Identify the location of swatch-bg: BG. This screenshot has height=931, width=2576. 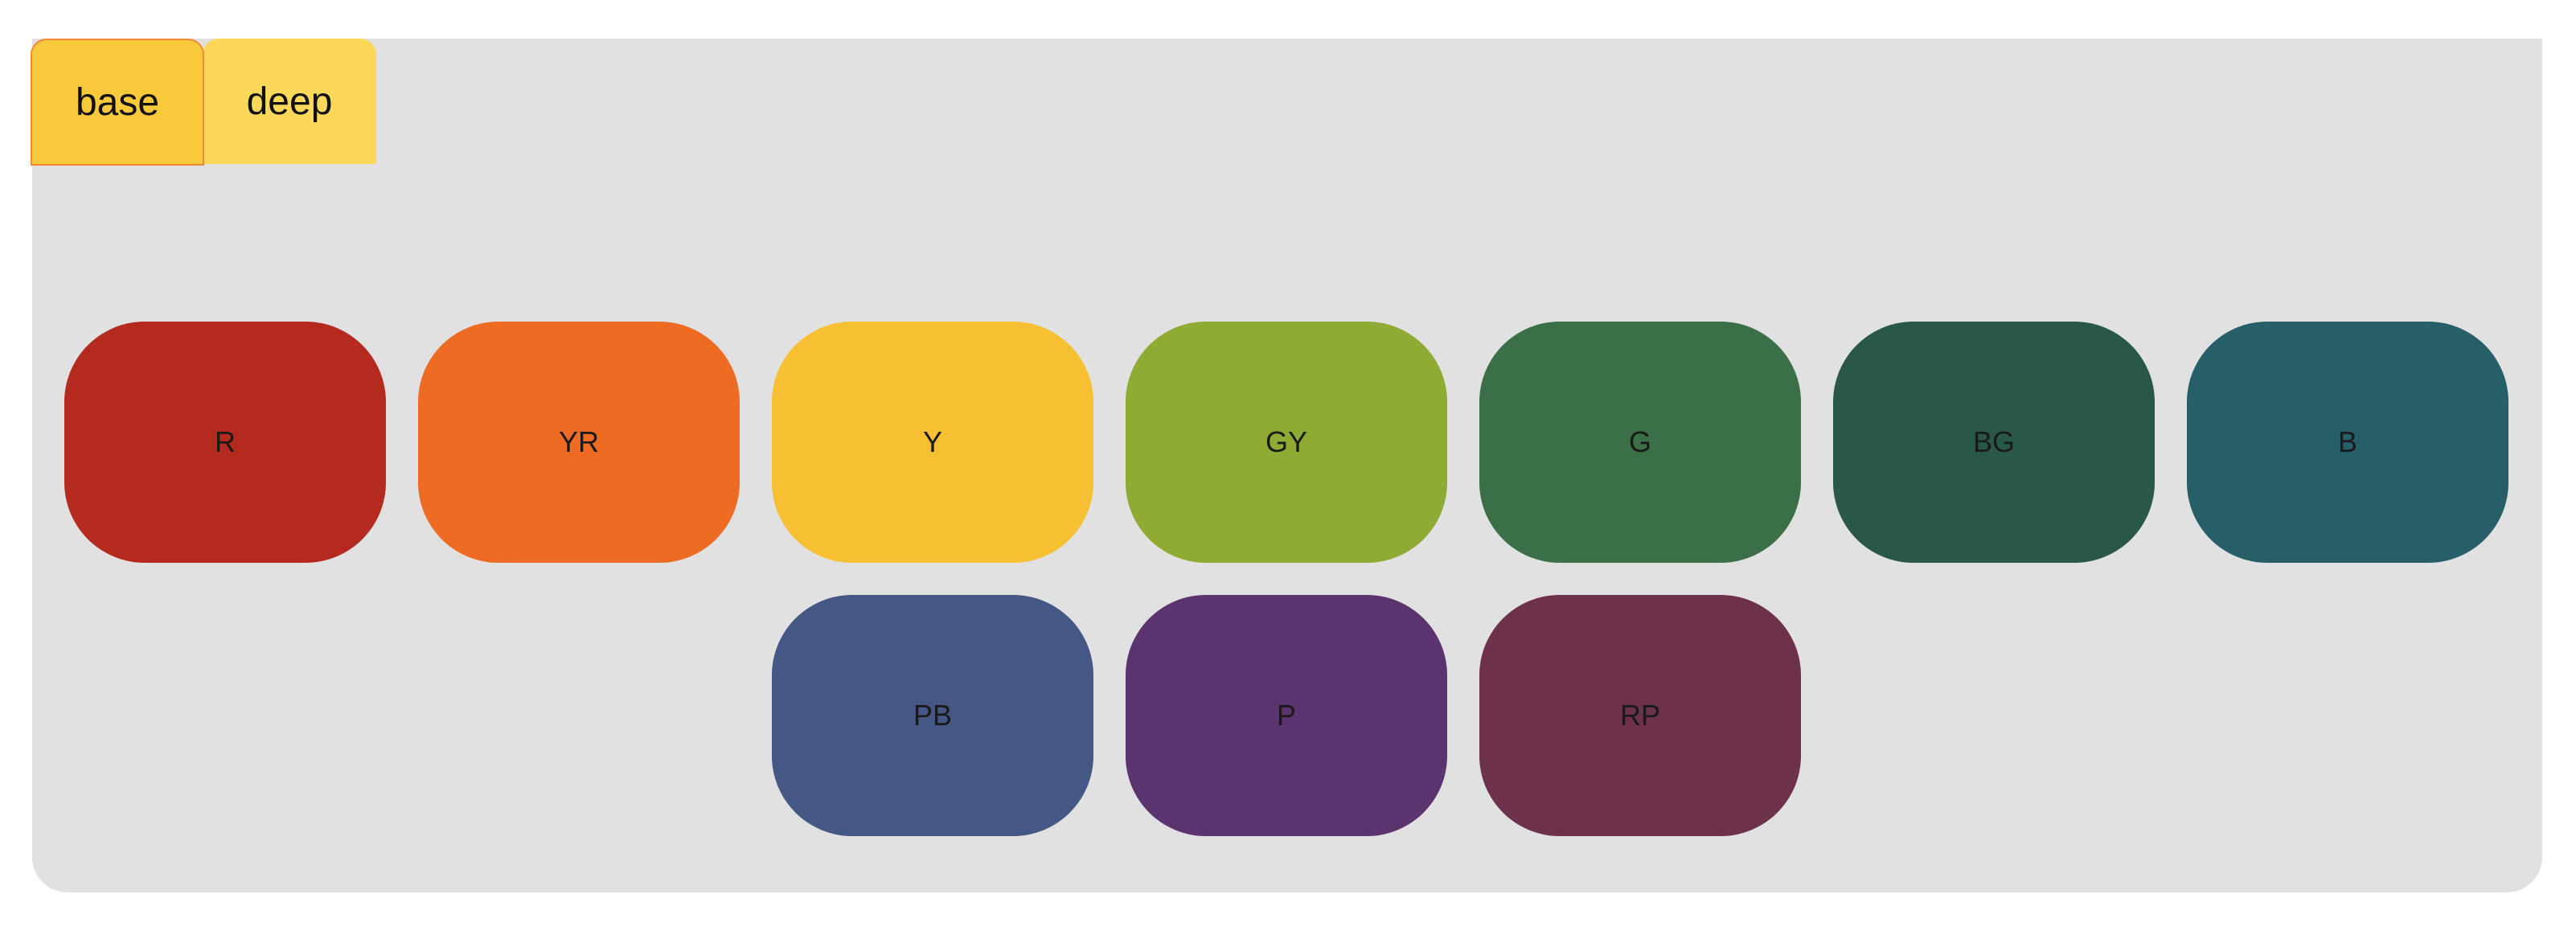
(1994, 442).